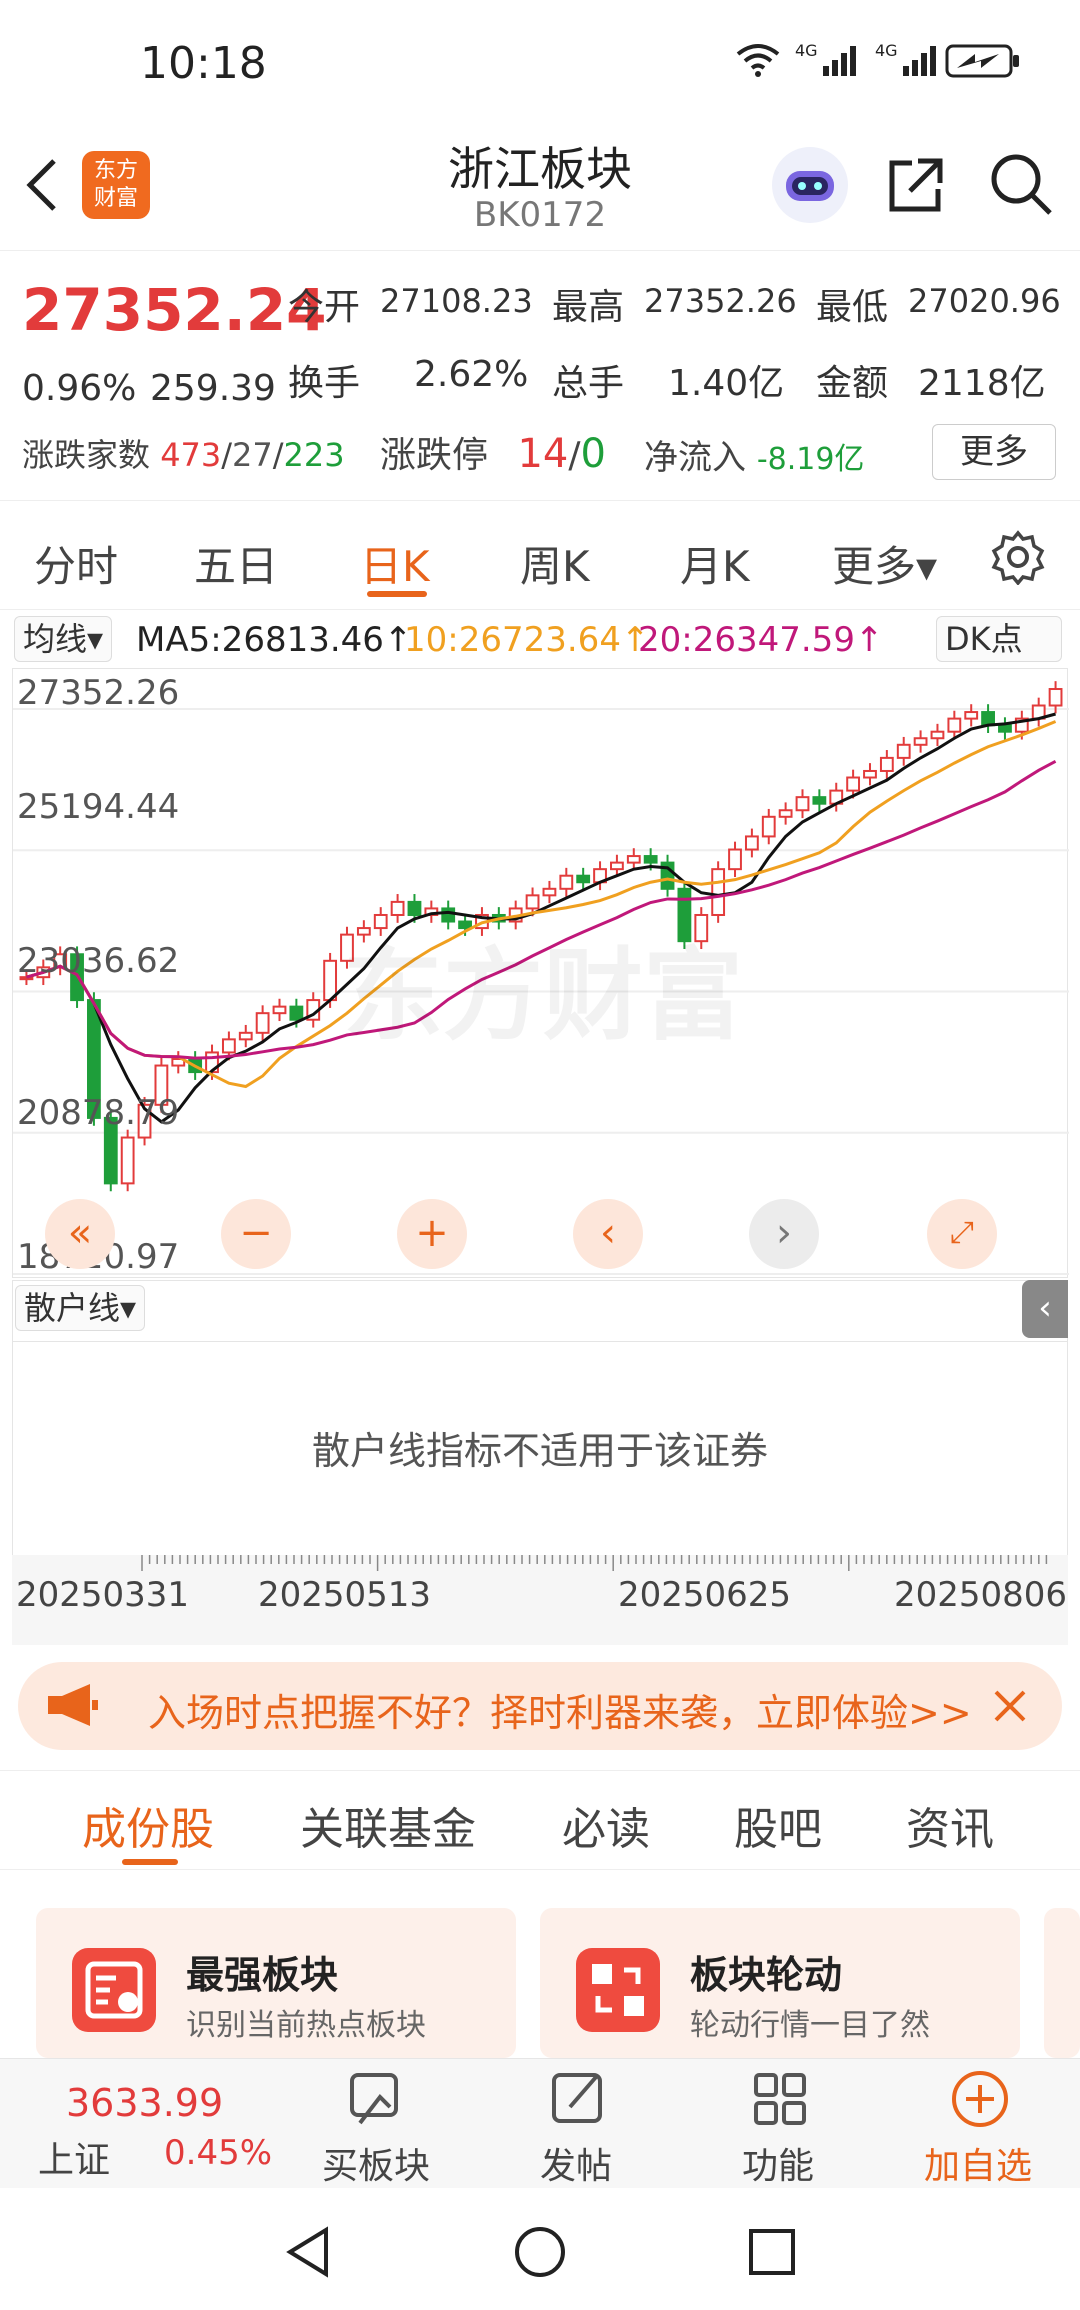 The height and width of the screenshot is (2310, 1080). I want to click on tab-more: 更多▾, so click(884, 563).